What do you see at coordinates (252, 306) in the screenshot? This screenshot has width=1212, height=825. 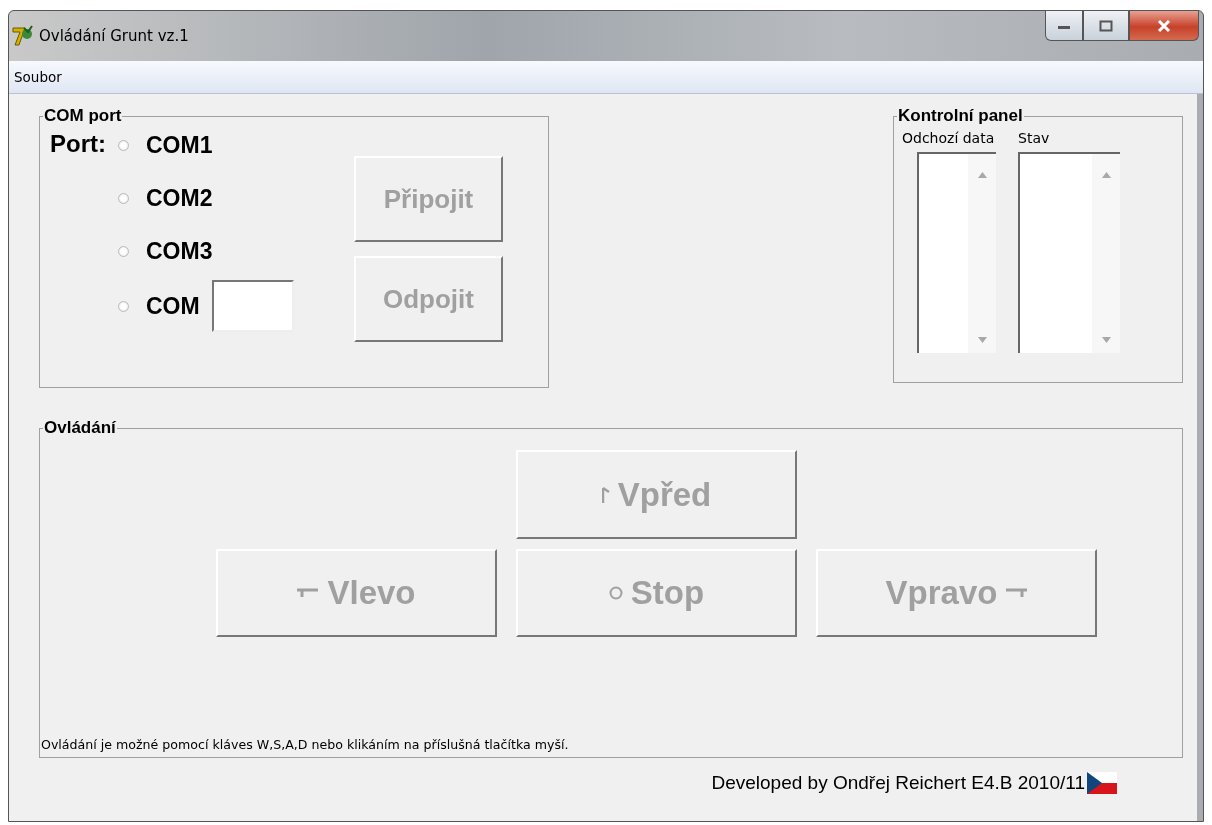 I see `port-number-field` at bounding box center [252, 306].